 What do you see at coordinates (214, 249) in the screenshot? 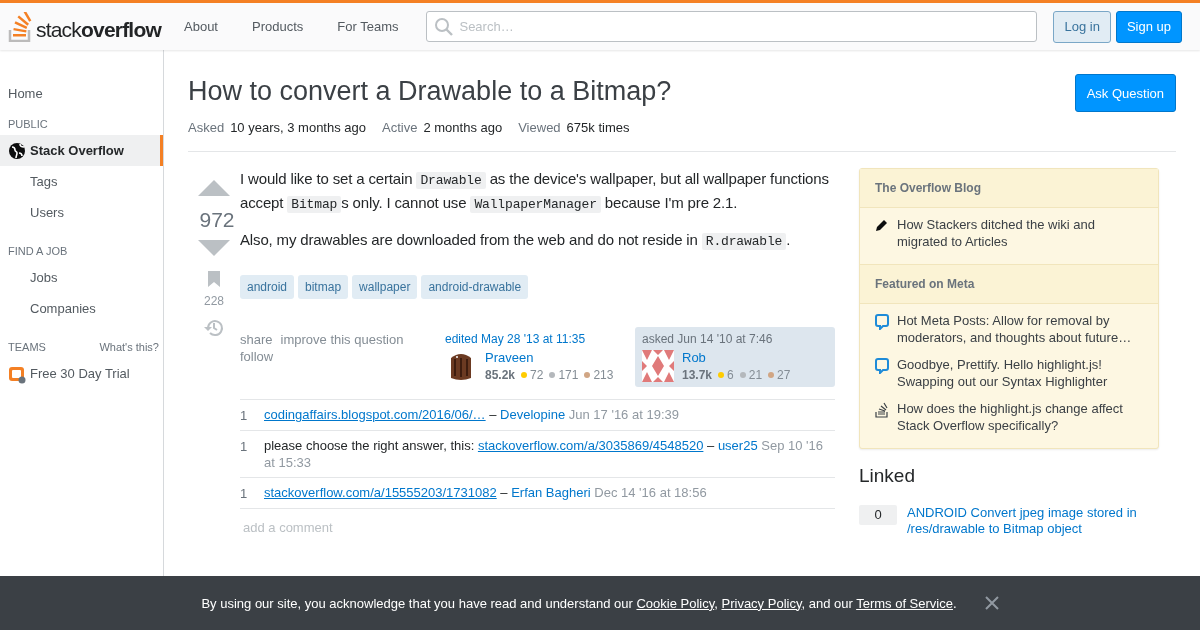
I see `downvote-icon` at bounding box center [214, 249].